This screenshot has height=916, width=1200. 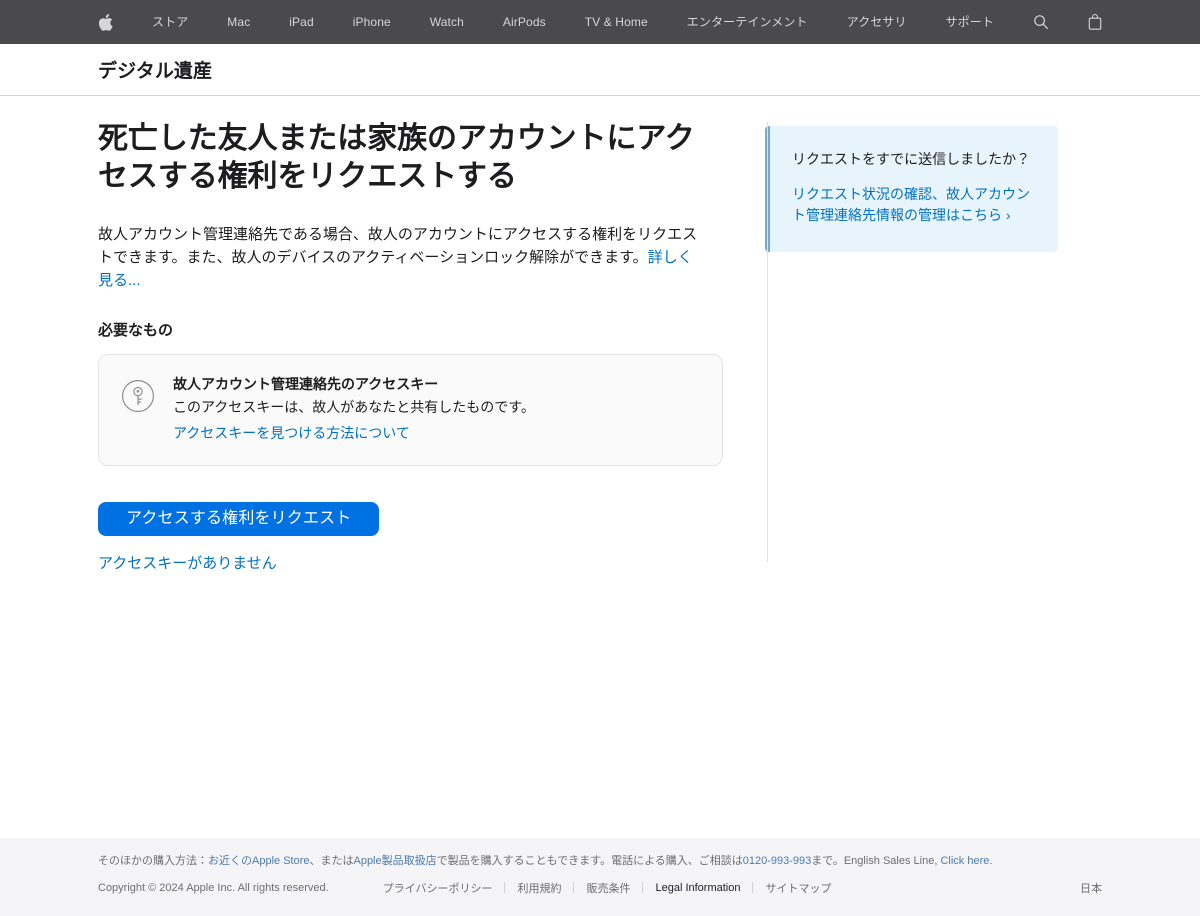 I want to click on footer-link-item: 利用規約, so click(x=526, y=888).